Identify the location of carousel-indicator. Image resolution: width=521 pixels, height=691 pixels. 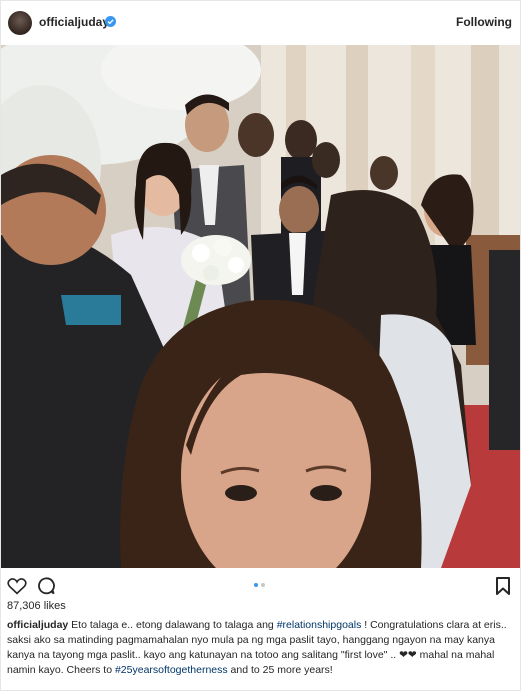
(259, 585).